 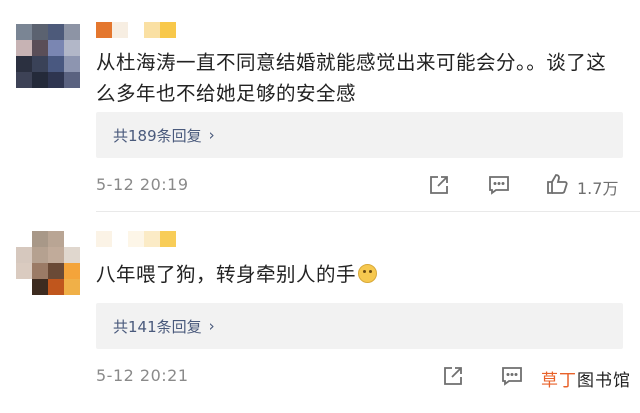 I want to click on comment-text-body: 八年喂了狗，转身牵别人的手, so click(x=226, y=274).